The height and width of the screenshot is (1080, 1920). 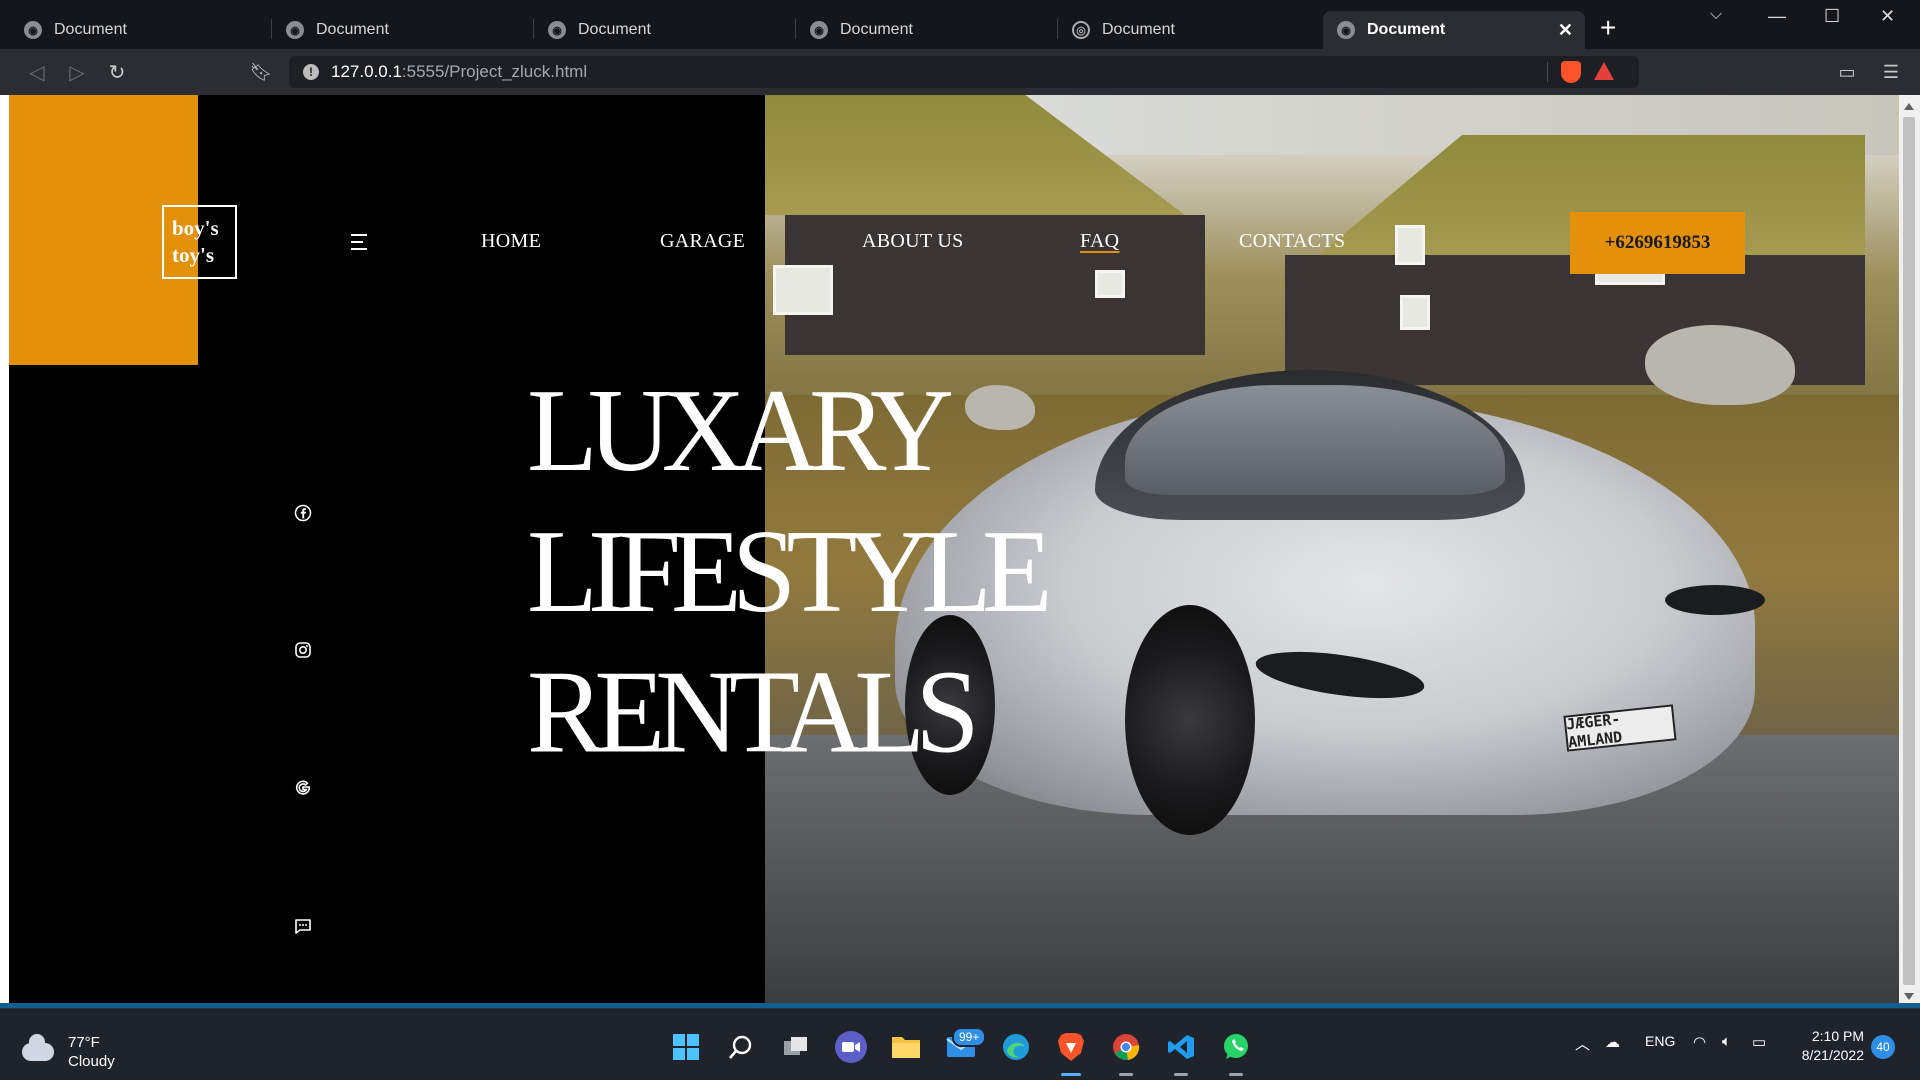 What do you see at coordinates (1847, 72) in the screenshot?
I see `wallet-icon: ▭` at bounding box center [1847, 72].